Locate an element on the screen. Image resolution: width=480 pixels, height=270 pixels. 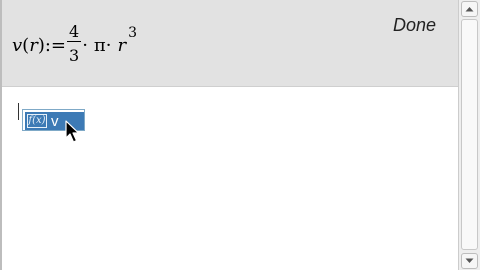
power-base: r is located at coordinates (122, 45).